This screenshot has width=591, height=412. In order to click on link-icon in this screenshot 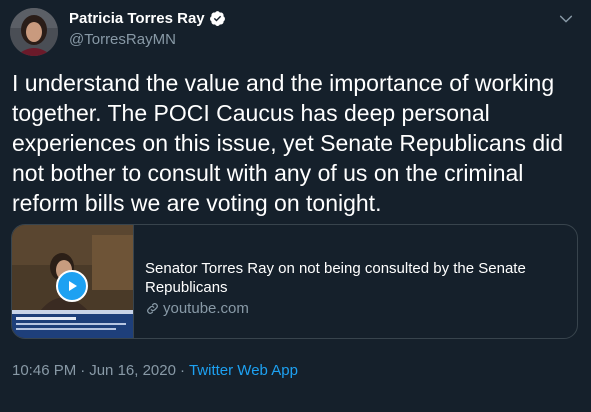, I will do `click(152, 308)`.